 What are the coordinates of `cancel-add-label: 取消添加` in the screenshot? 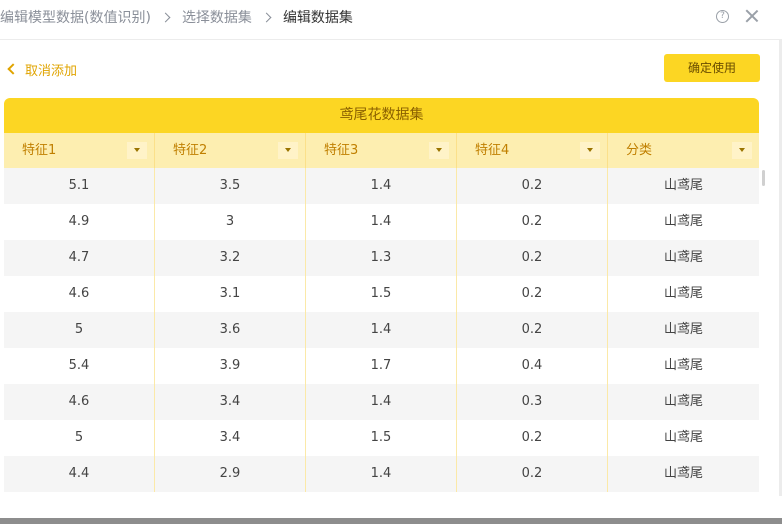 It's located at (51, 71).